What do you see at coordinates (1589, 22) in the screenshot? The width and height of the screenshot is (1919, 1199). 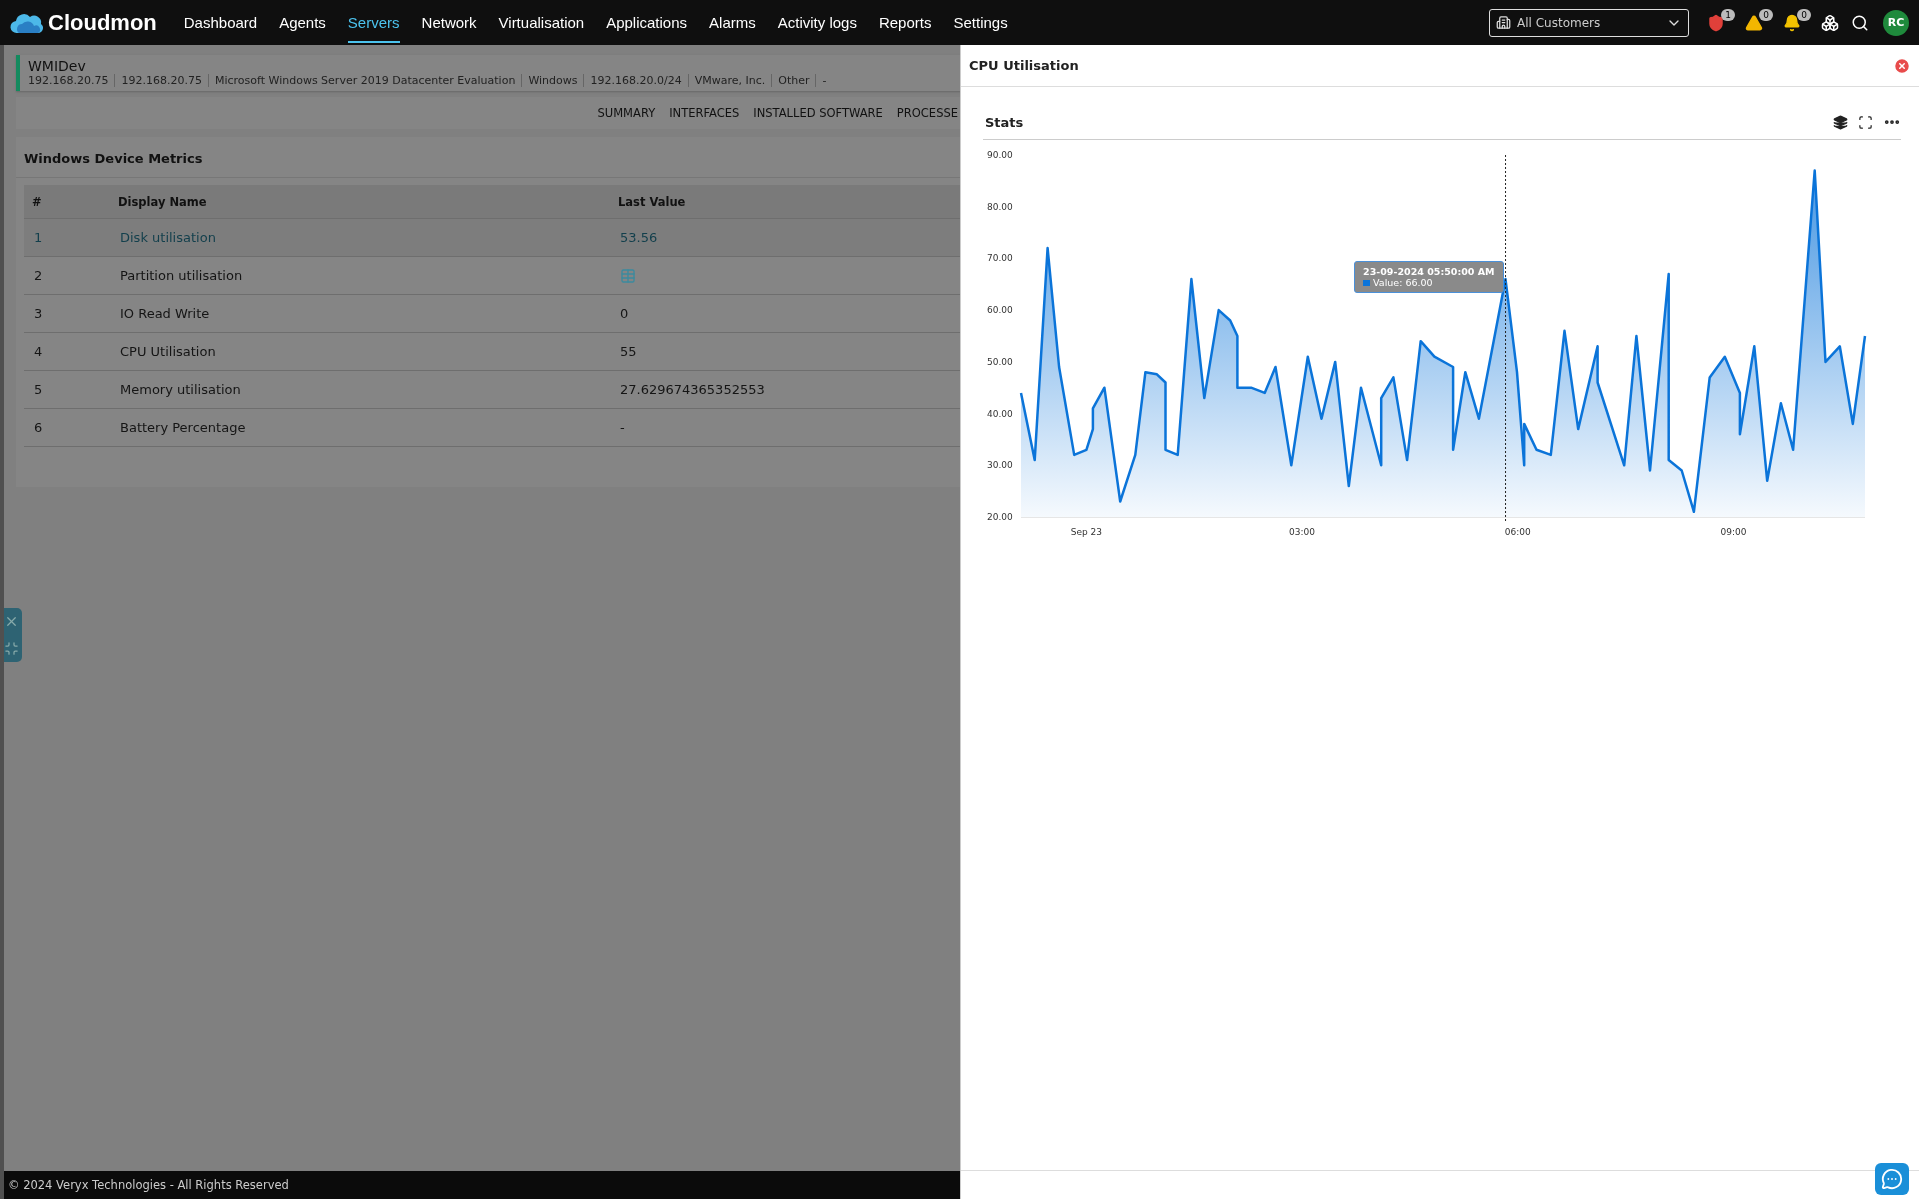 I see `customer-select: All Customers` at bounding box center [1589, 22].